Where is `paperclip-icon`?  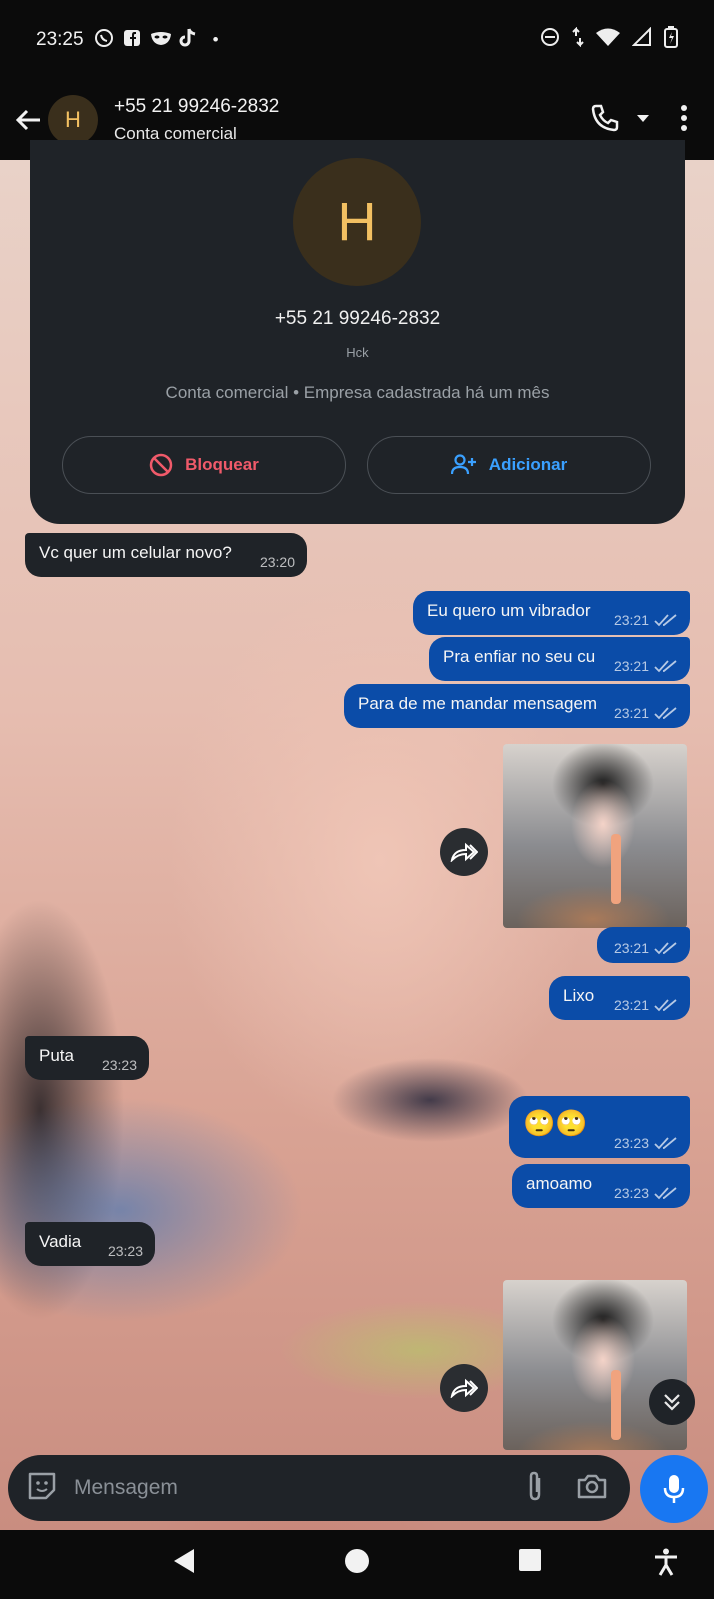
paperclip-icon is located at coordinates (535, 1485).